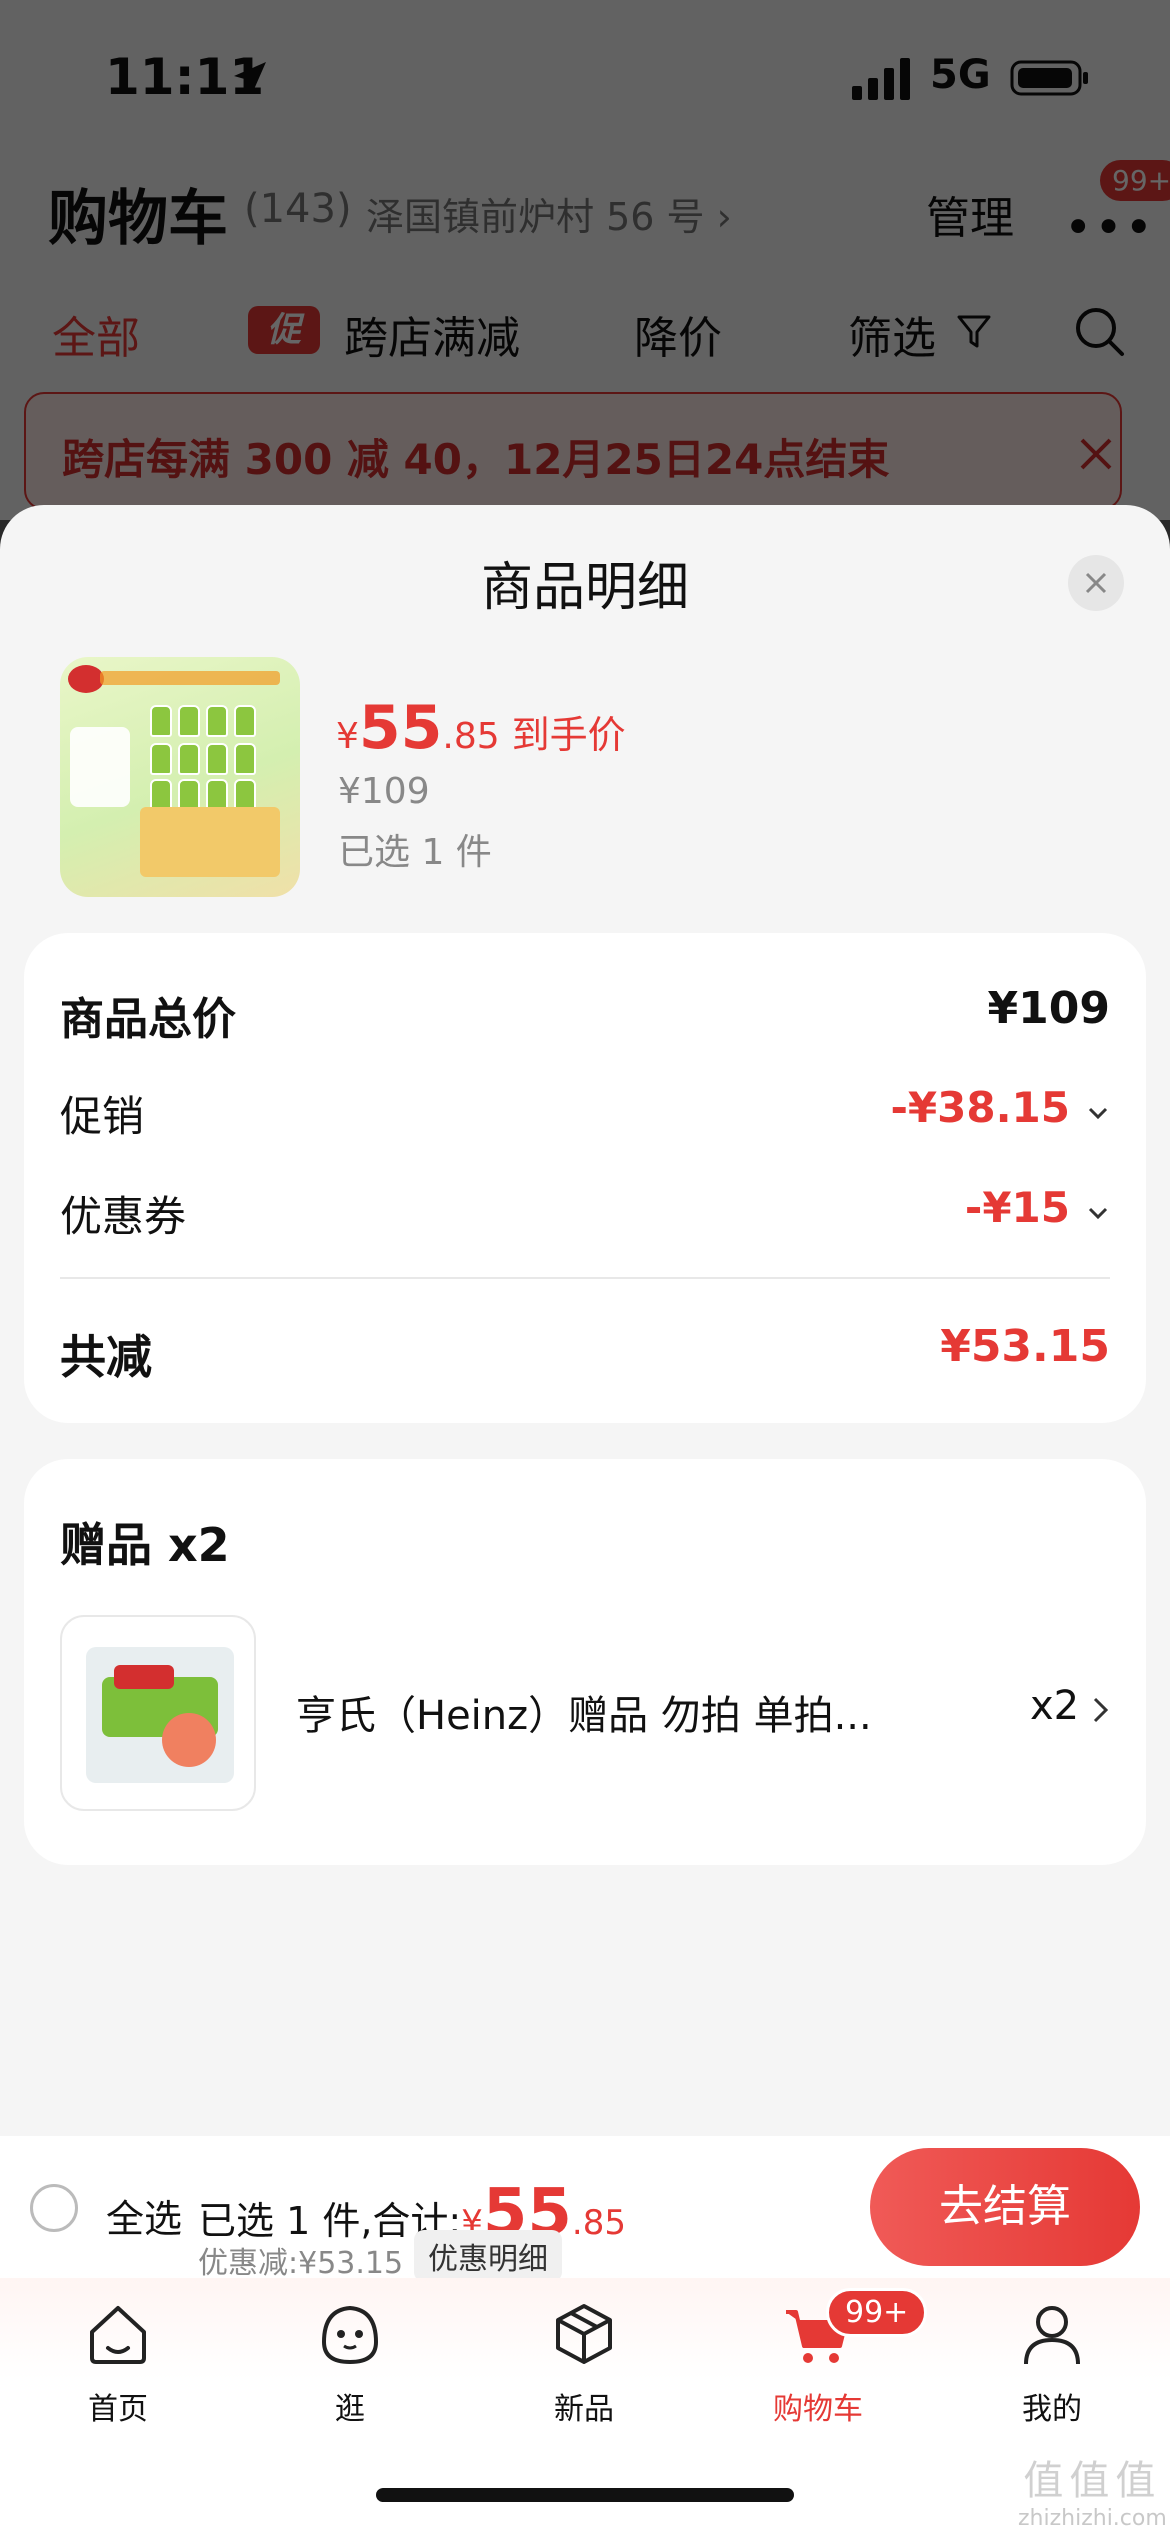 The width and height of the screenshot is (1170, 2532). What do you see at coordinates (1025, 1346) in the screenshot?
I see `total-saved-value: ¥53.15` at bounding box center [1025, 1346].